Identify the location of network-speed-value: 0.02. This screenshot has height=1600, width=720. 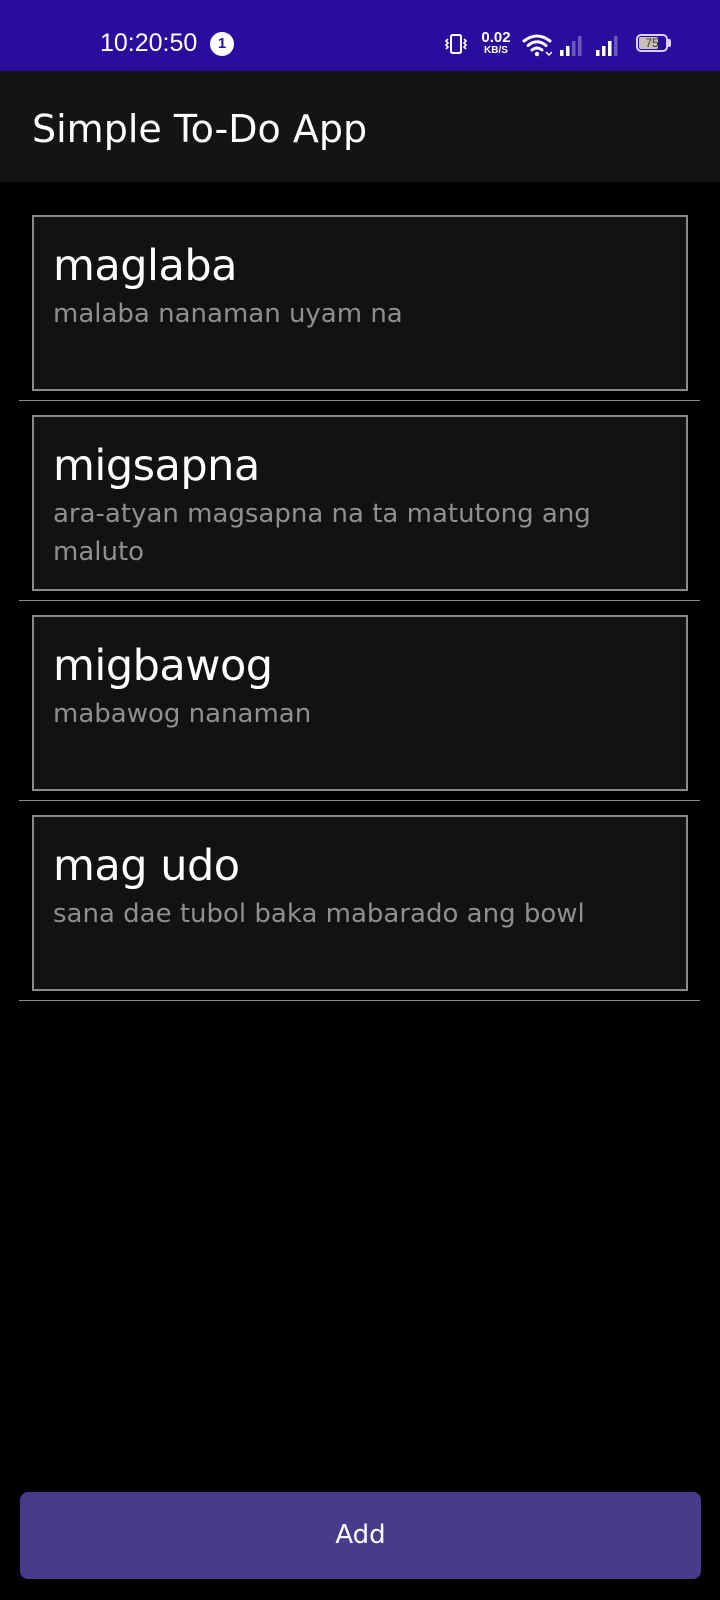
(496, 37).